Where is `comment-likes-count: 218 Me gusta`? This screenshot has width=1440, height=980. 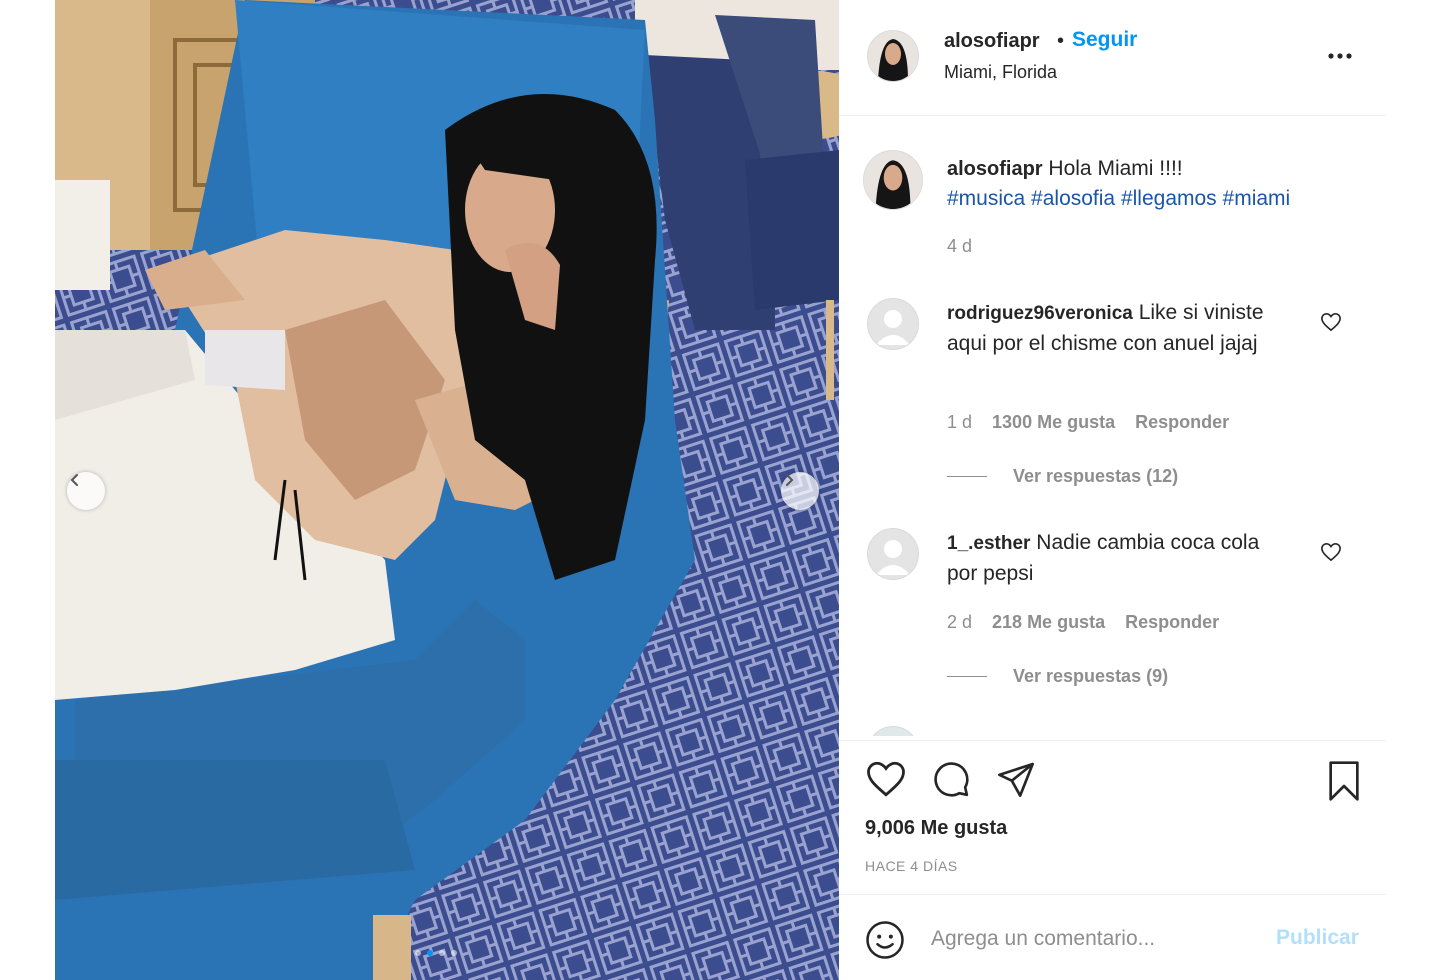
comment-likes-count: 218 Me gusta is located at coordinates (1048, 622).